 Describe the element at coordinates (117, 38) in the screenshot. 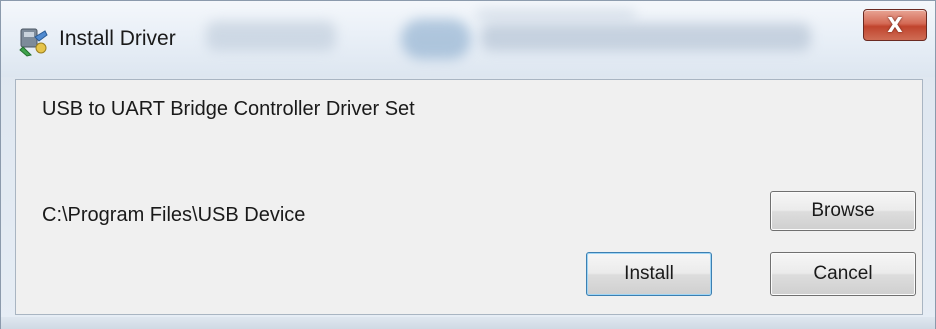

I see `window-title: Install Driver` at that location.